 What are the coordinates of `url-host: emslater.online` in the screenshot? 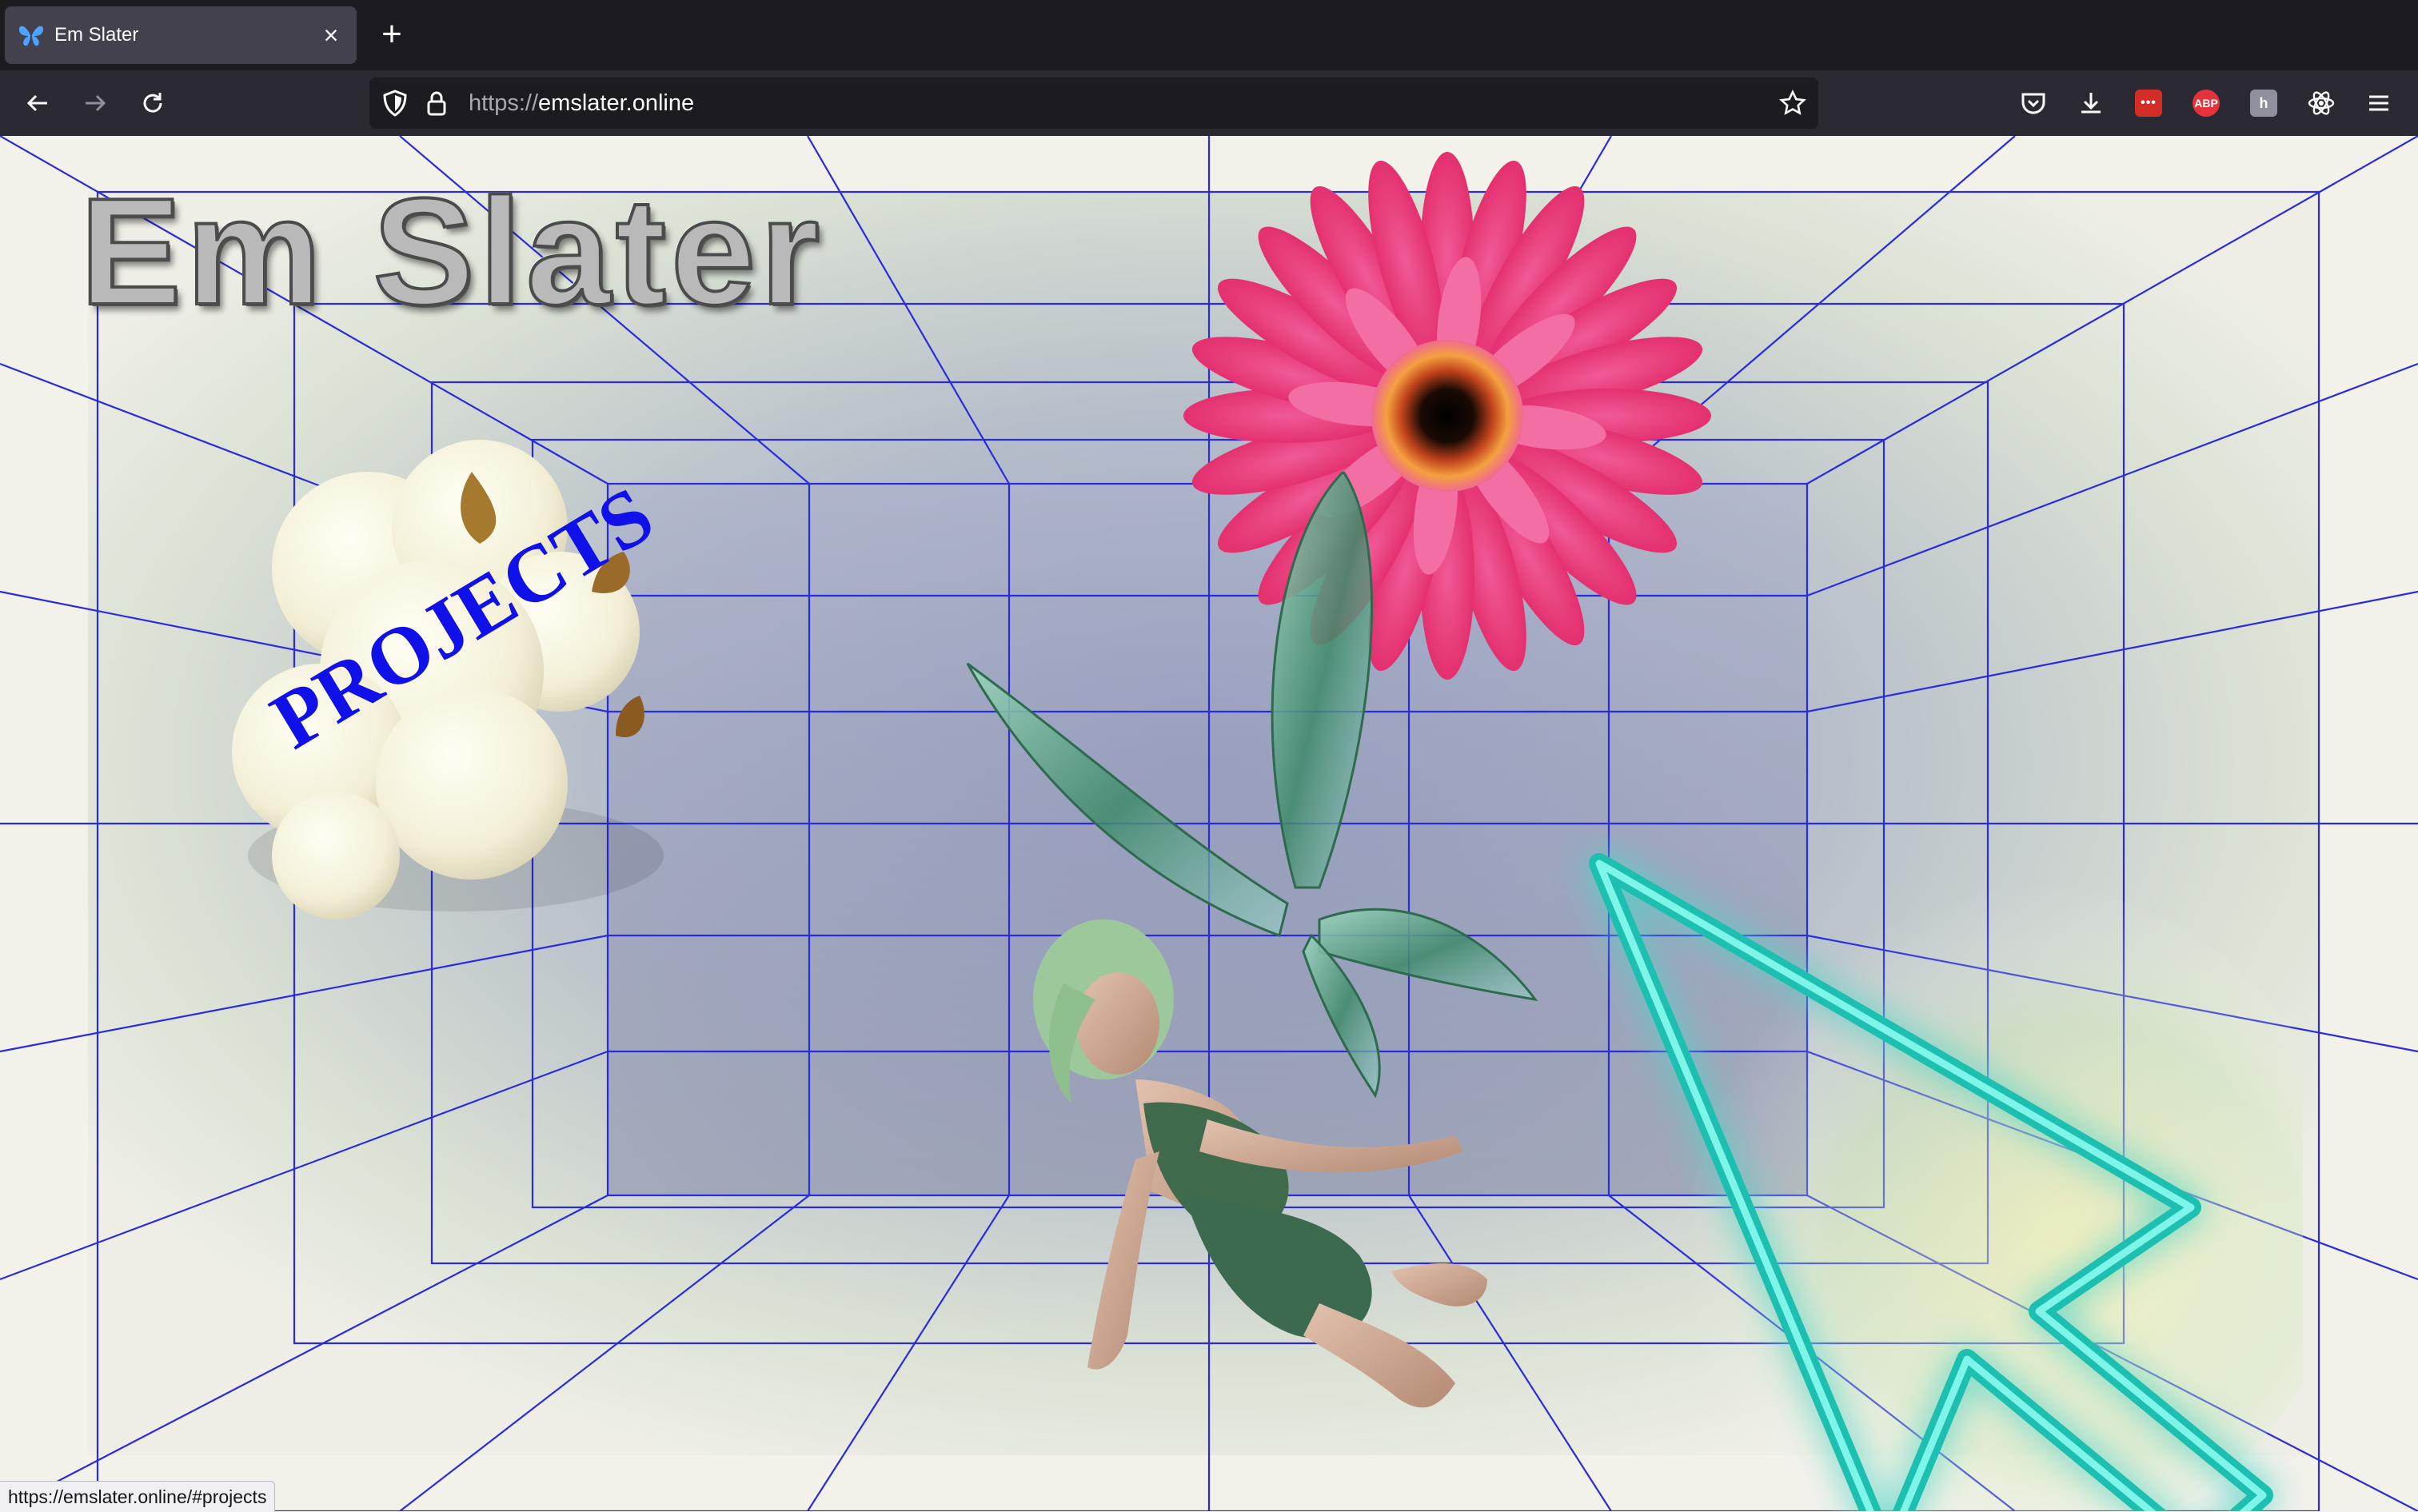 It's located at (617, 103).